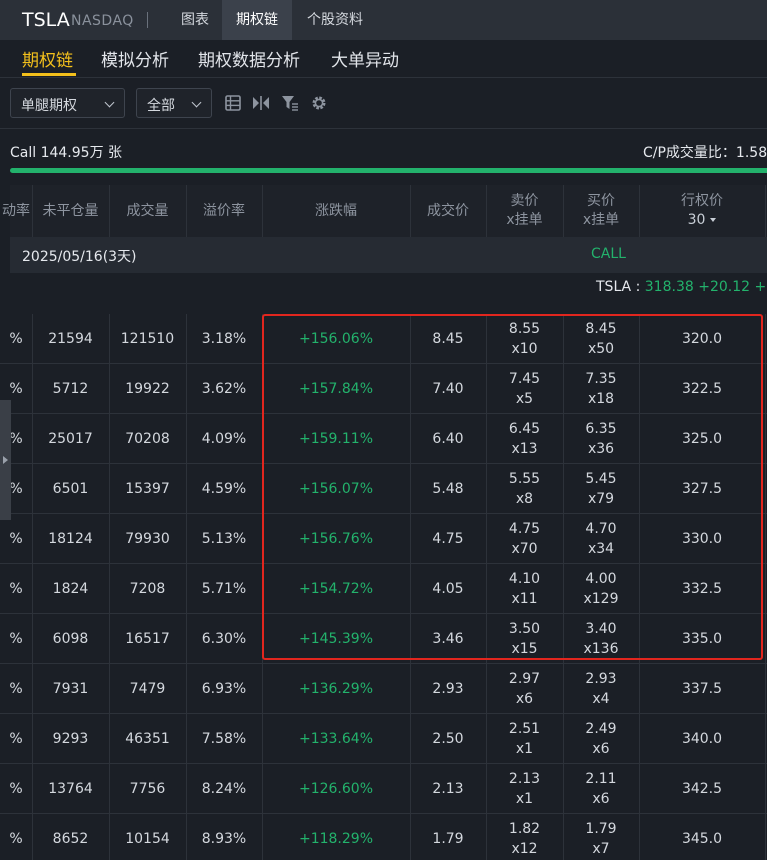 This screenshot has height=860, width=767. I want to click on strike-cell: 345.0, so click(702, 839).